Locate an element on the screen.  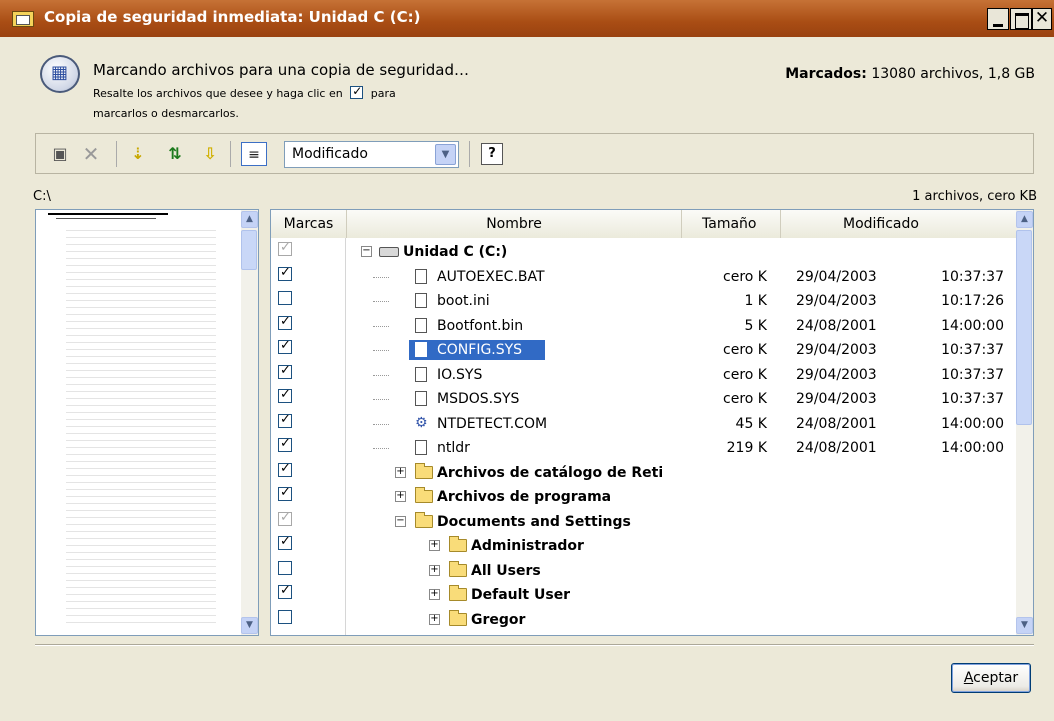
table-row: CONFIG.SYS cero K 29/04/2003 10:37:37 is located at coordinates (644, 350).